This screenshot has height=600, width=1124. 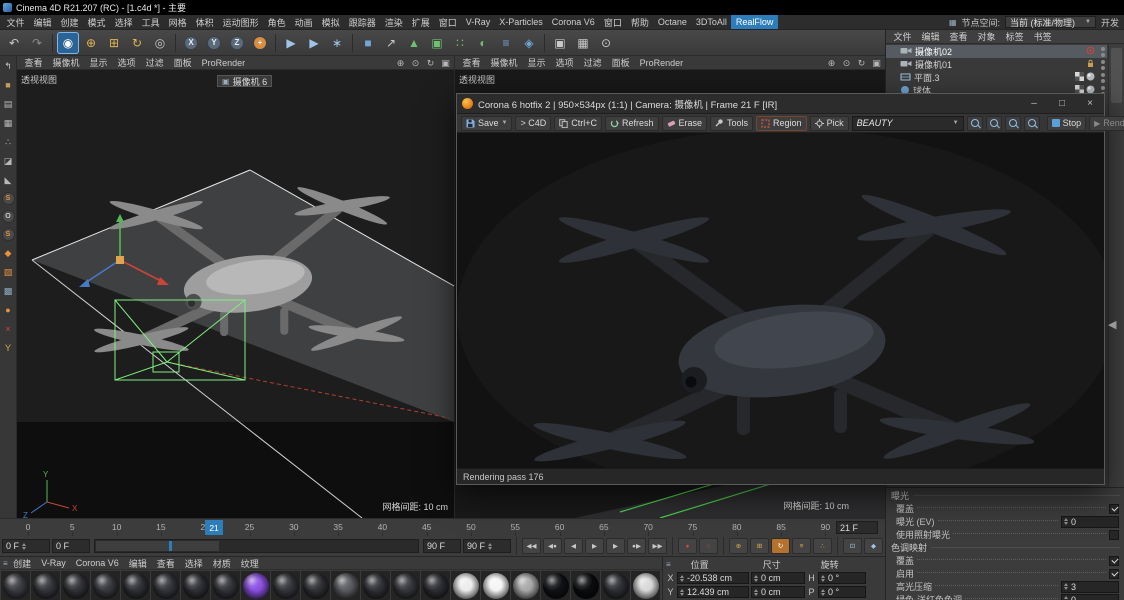 What do you see at coordinates (996, 51) in the screenshot?
I see `object-camera-02: 摄像机02` at bounding box center [996, 51].